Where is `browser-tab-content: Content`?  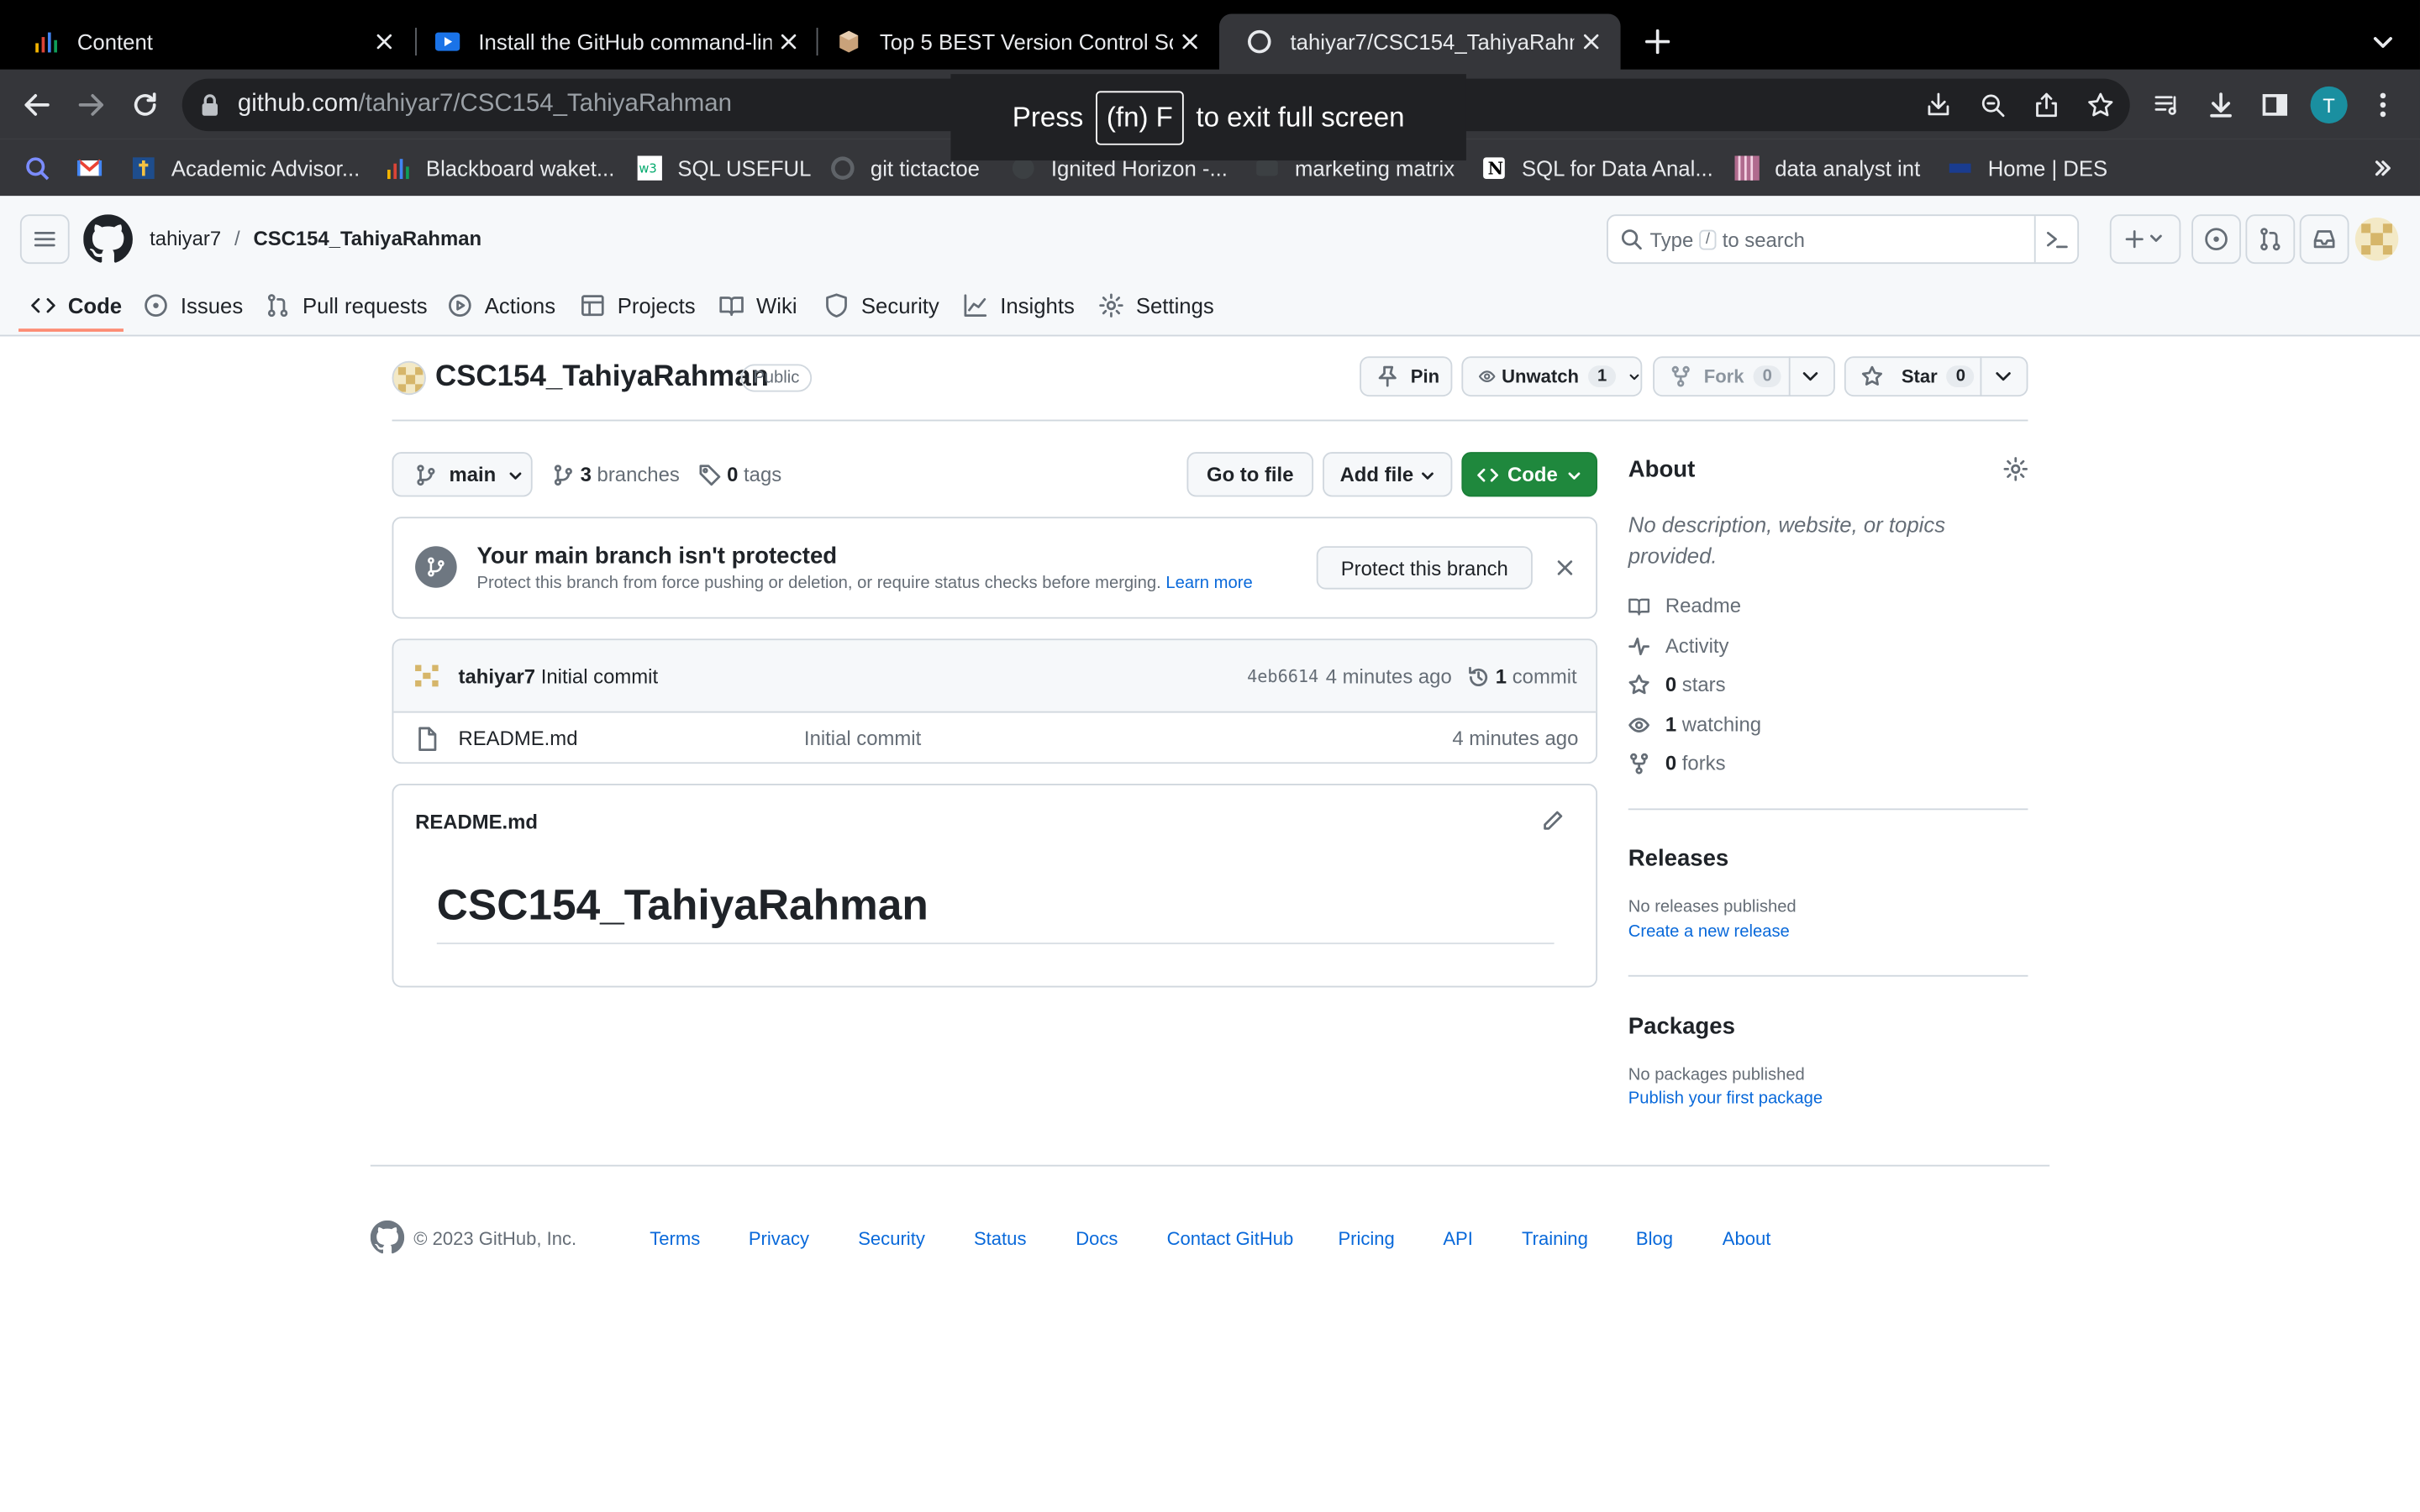 browser-tab-content: Content is located at coordinates (210, 42).